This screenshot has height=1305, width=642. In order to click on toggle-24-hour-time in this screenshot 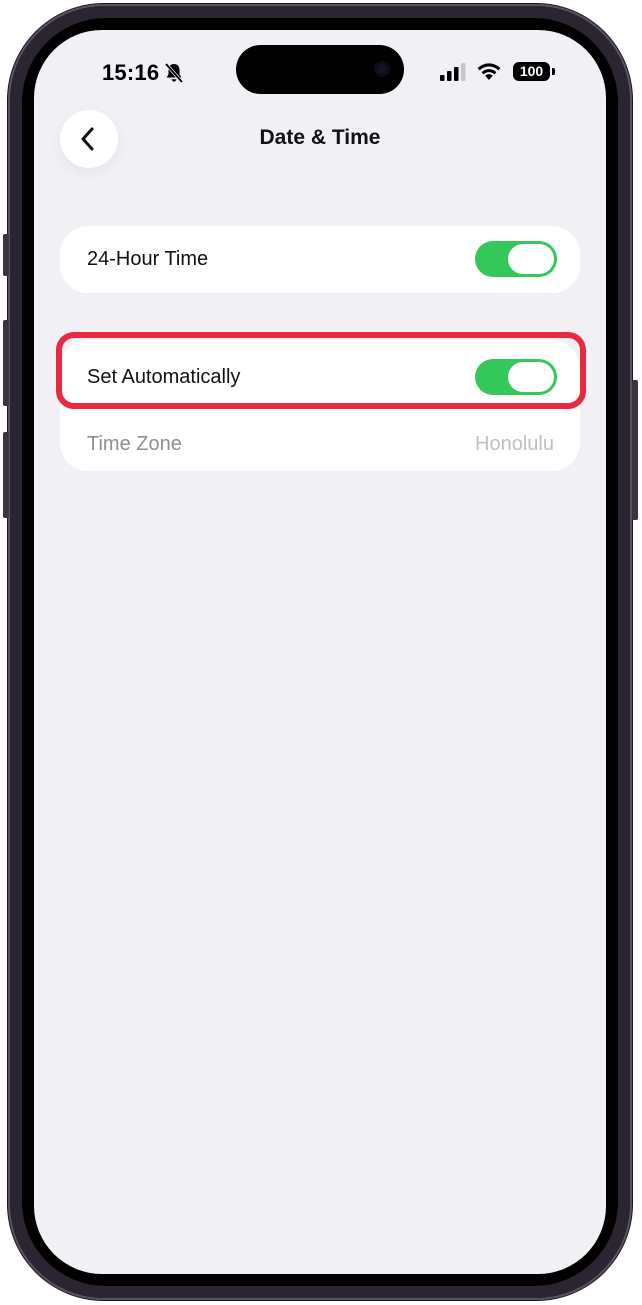, I will do `click(516, 259)`.